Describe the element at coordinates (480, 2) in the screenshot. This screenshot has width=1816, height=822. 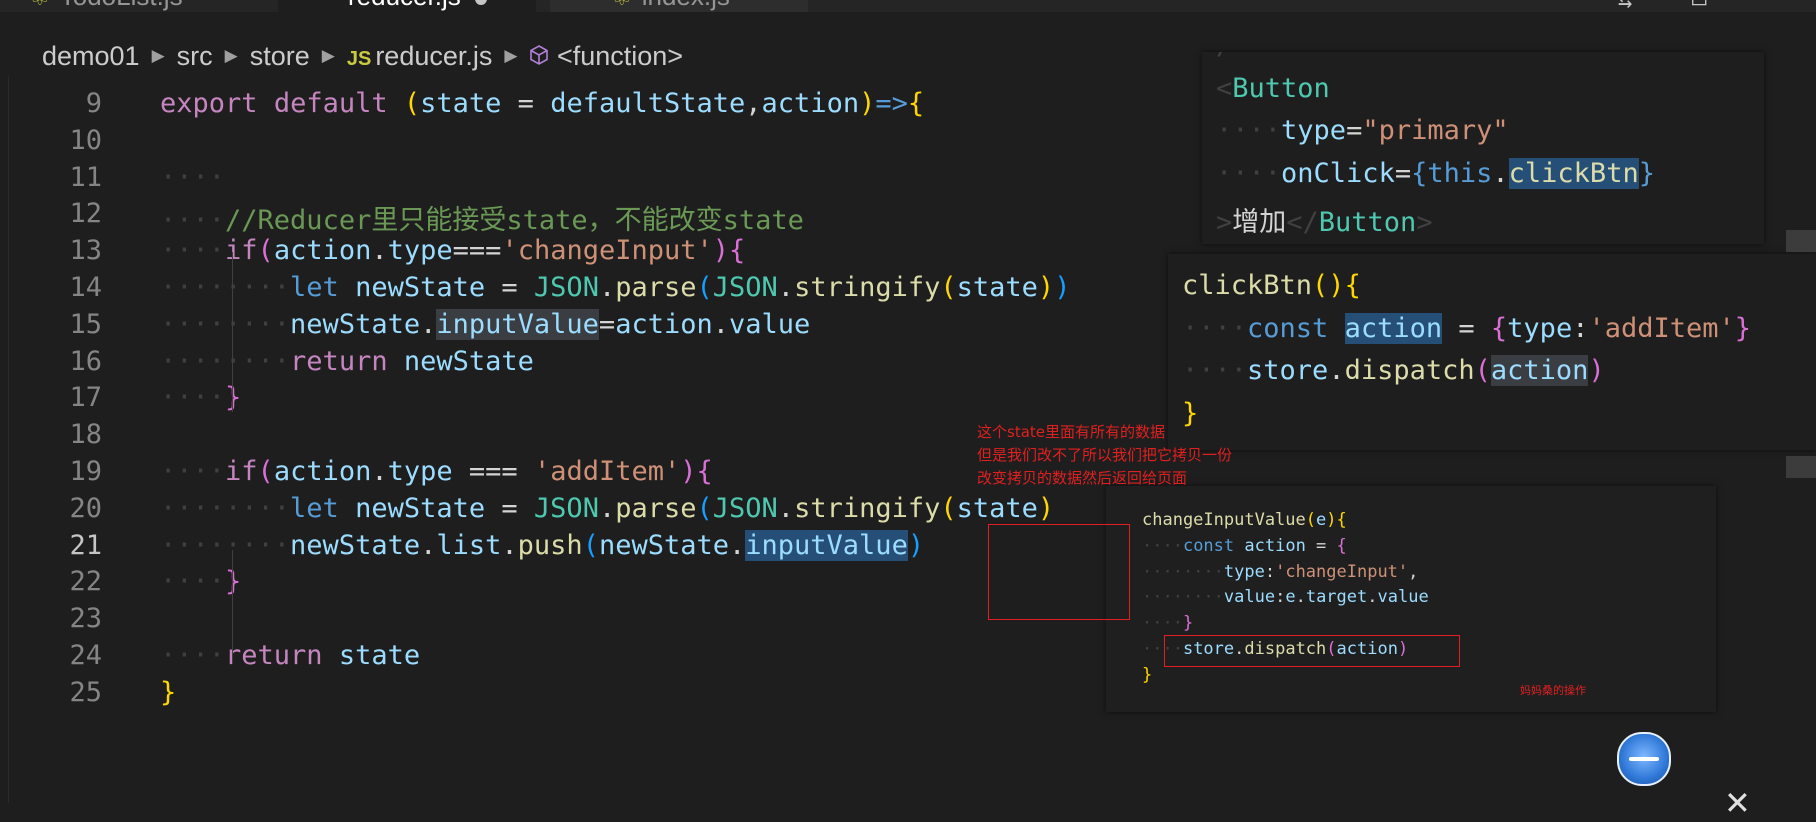
I see `unsaved-dot-icon` at that location.